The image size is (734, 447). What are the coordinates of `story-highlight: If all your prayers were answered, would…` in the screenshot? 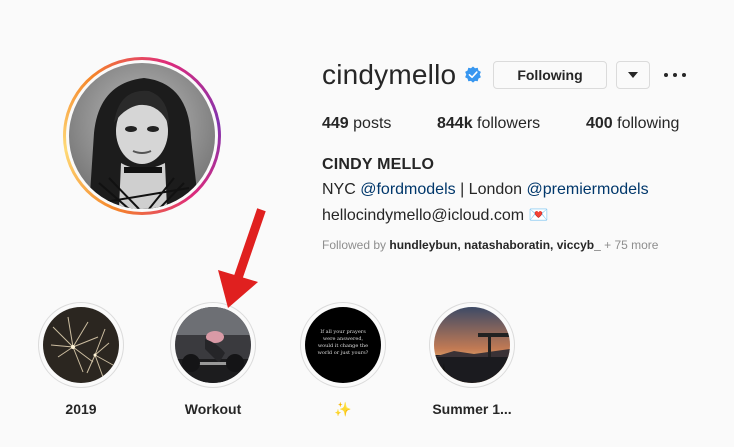 It's located at (343, 359).